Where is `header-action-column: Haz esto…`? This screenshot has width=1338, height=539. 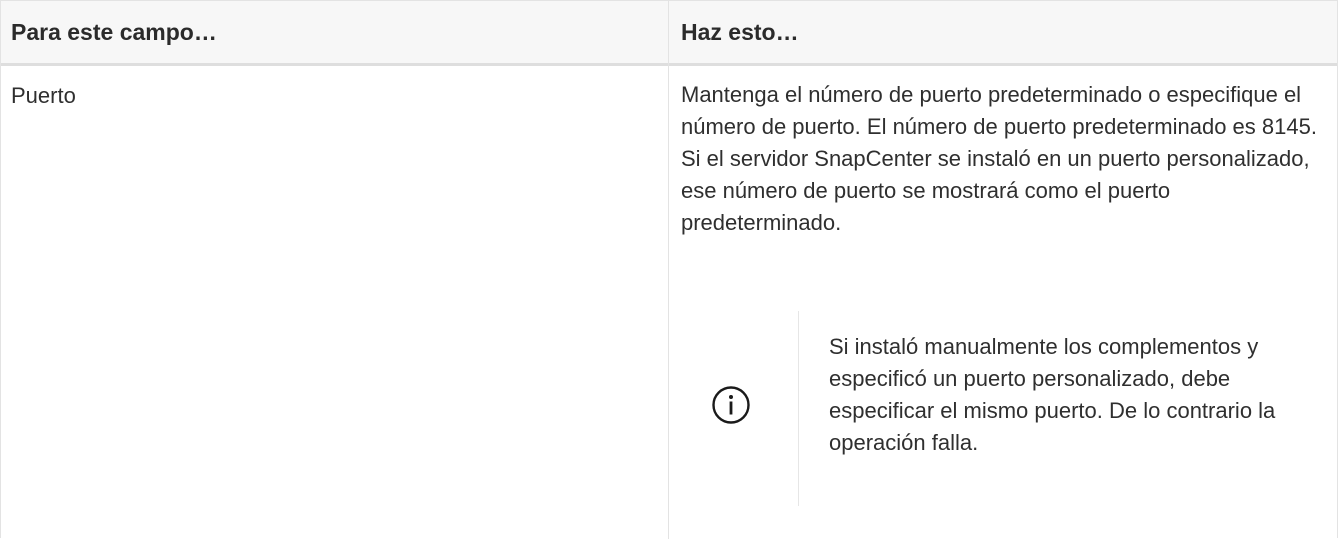
header-action-column: Haz esto… is located at coordinates (740, 32).